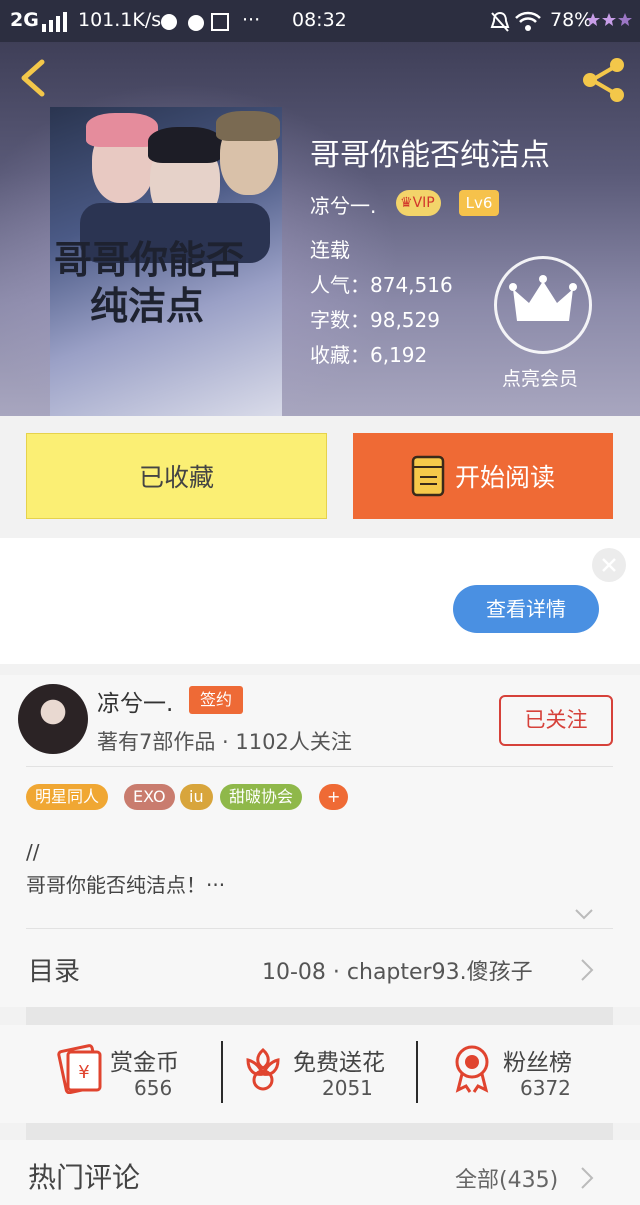 Image resolution: width=640 pixels, height=1205 pixels. What do you see at coordinates (33, 852) in the screenshot?
I see `intro-line-1: //` at bounding box center [33, 852].